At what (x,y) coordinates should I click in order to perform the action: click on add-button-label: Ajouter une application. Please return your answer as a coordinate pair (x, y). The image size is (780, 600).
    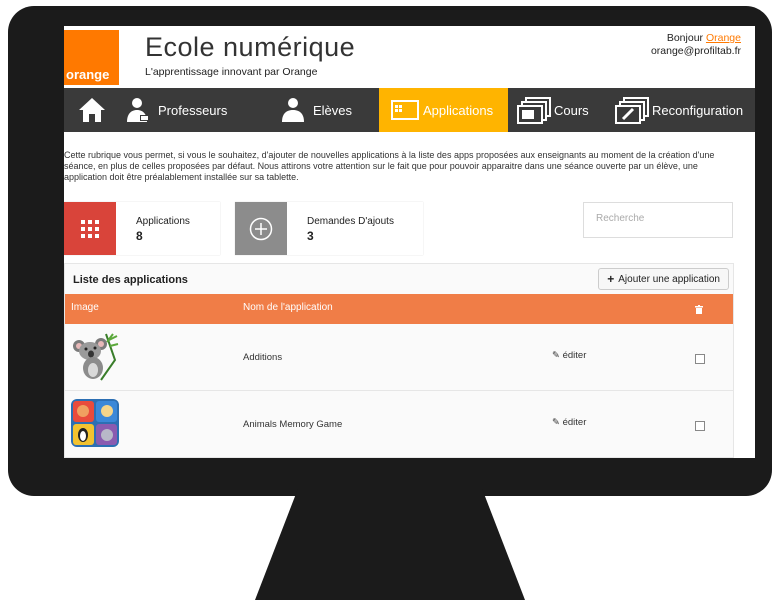
    Looking at the image, I should click on (669, 279).